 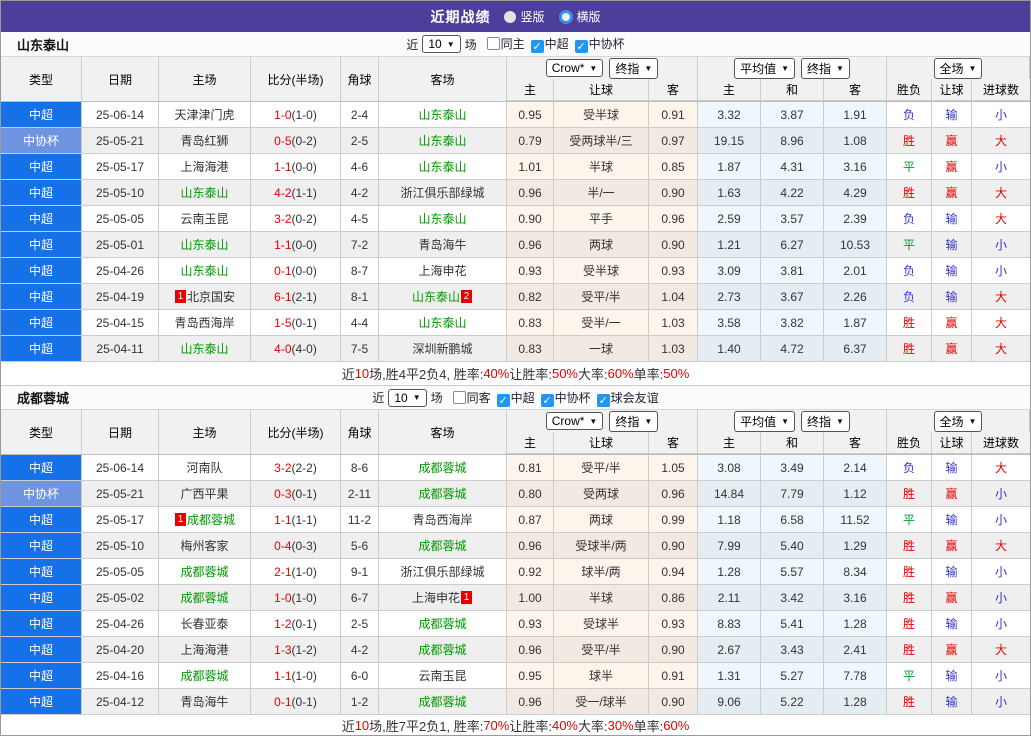 What do you see at coordinates (588, 17) in the screenshot?
I see `radio-label: 横版` at bounding box center [588, 17].